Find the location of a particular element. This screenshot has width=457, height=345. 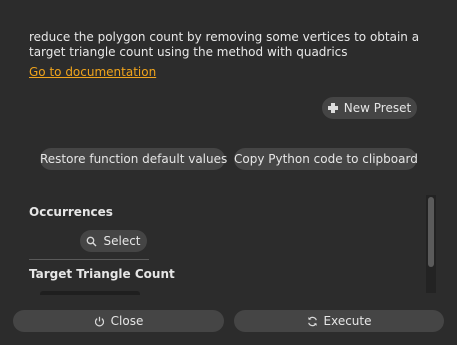

execute-button: Execute is located at coordinates (339, 321).